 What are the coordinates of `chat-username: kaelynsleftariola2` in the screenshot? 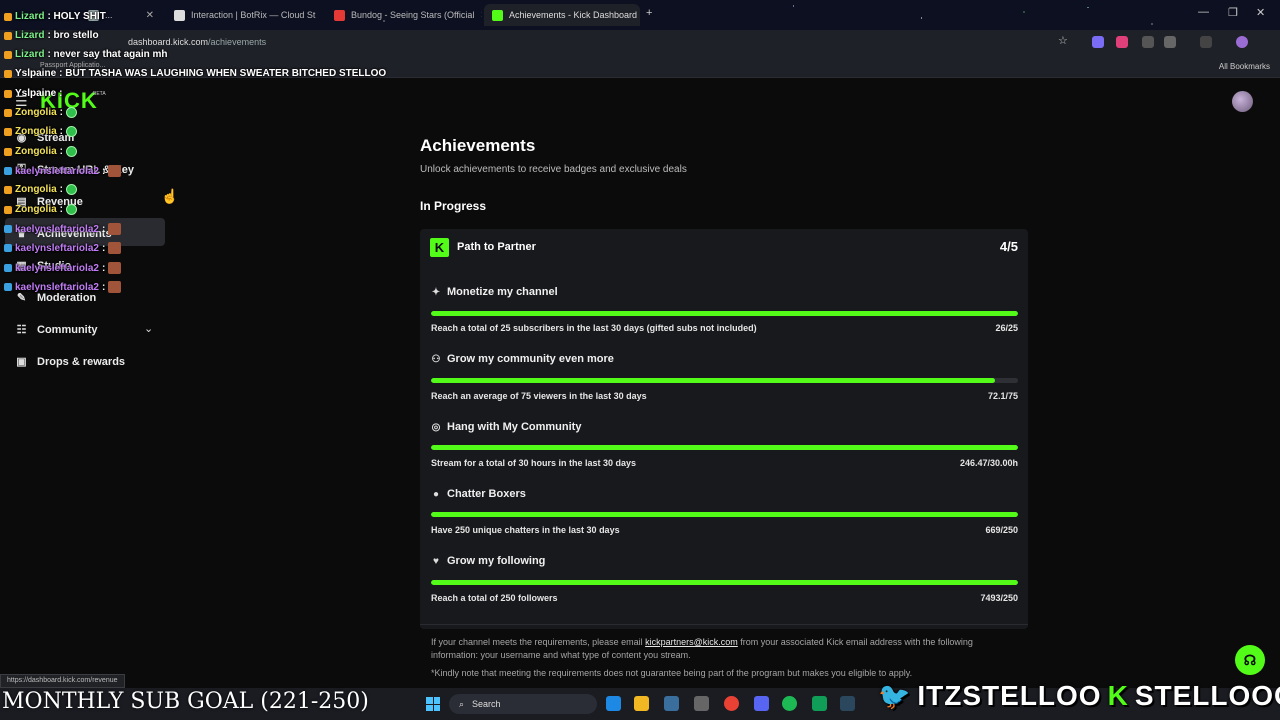 It's located at (57, 248).